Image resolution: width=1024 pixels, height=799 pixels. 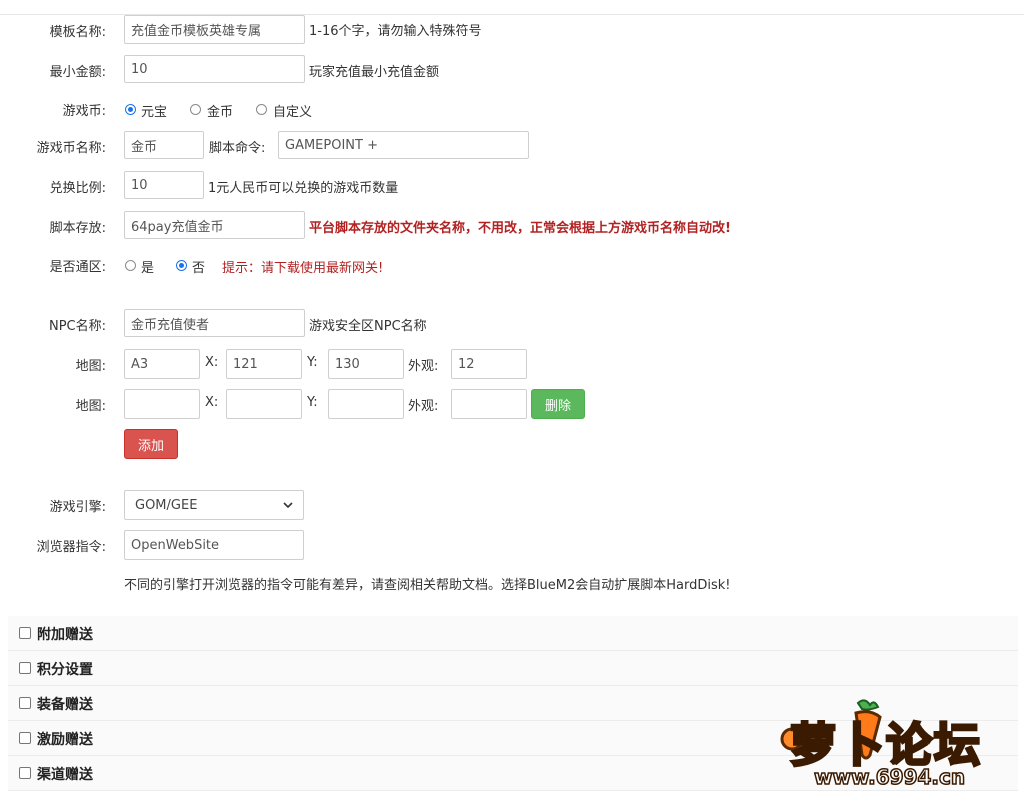 I want to click on look-label-2: 外观:, so click(x=423, y=406).